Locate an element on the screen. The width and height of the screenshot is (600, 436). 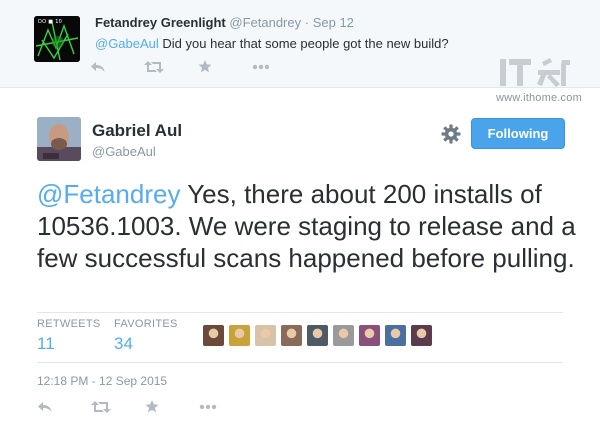
parent-handle: @Fetandrey is located at coordinates (265, 22).